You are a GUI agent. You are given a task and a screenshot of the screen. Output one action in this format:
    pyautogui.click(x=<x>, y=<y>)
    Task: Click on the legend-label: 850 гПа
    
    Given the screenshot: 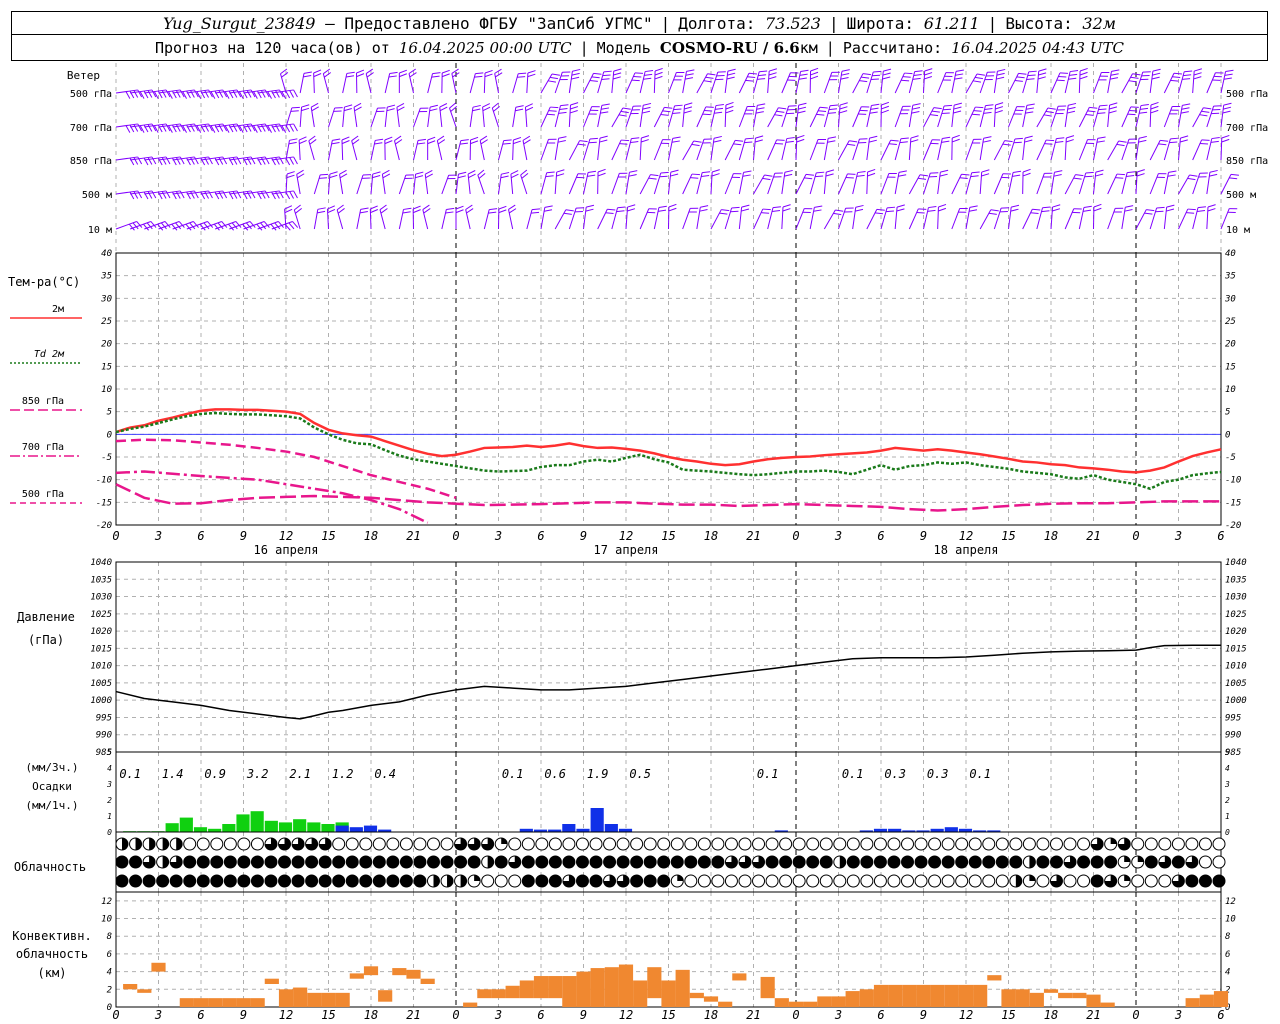 What is the action you would take?
    pyautogui.click(x=43, y=401)
    